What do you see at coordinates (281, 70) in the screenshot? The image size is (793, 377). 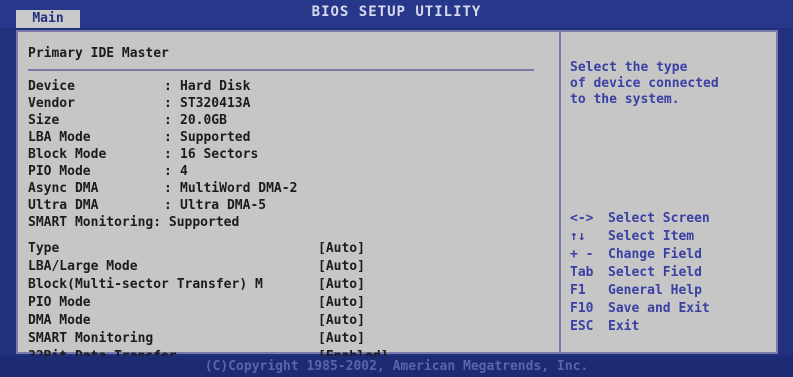 I see `section-divider` at bounding box center [281, 70].